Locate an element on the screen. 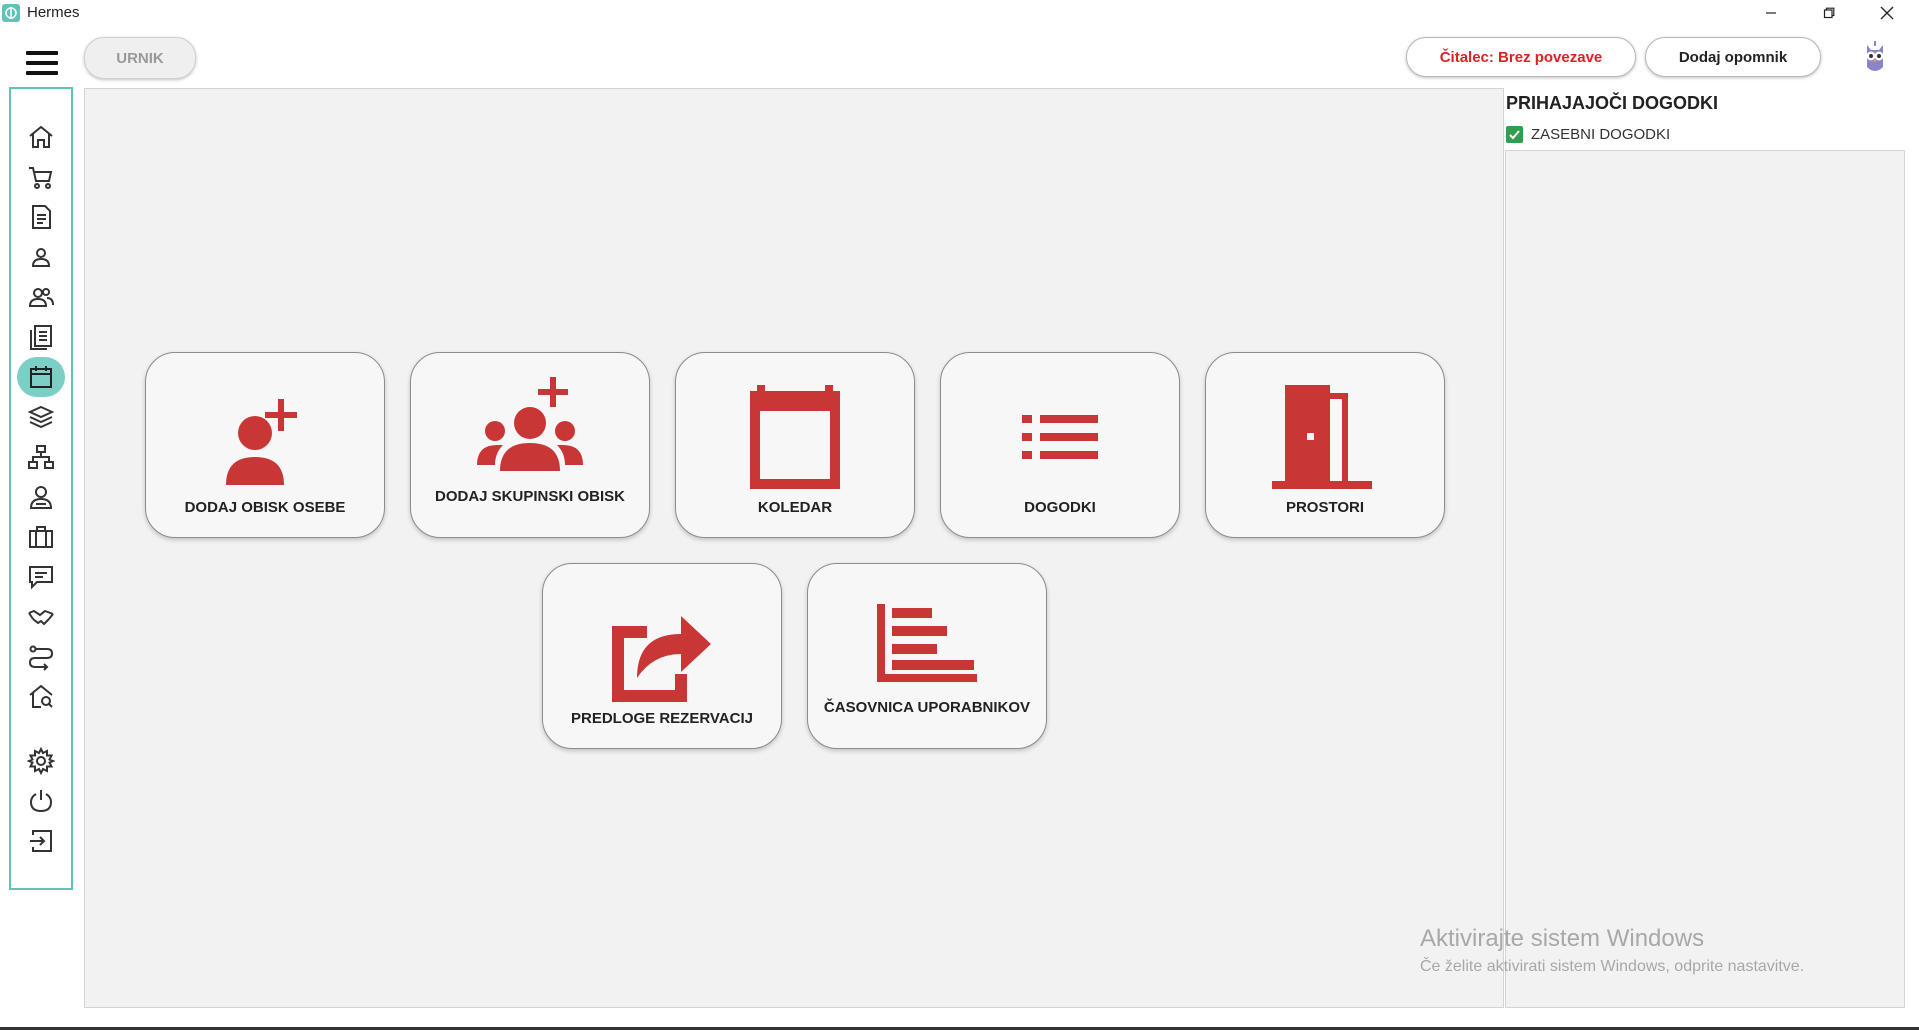 The height and width of the screenshot is (1030, 1919). tile-dodaj-obisk-osebe: DODAJ OBISK OSEBE is located at coordinates (265, 445).